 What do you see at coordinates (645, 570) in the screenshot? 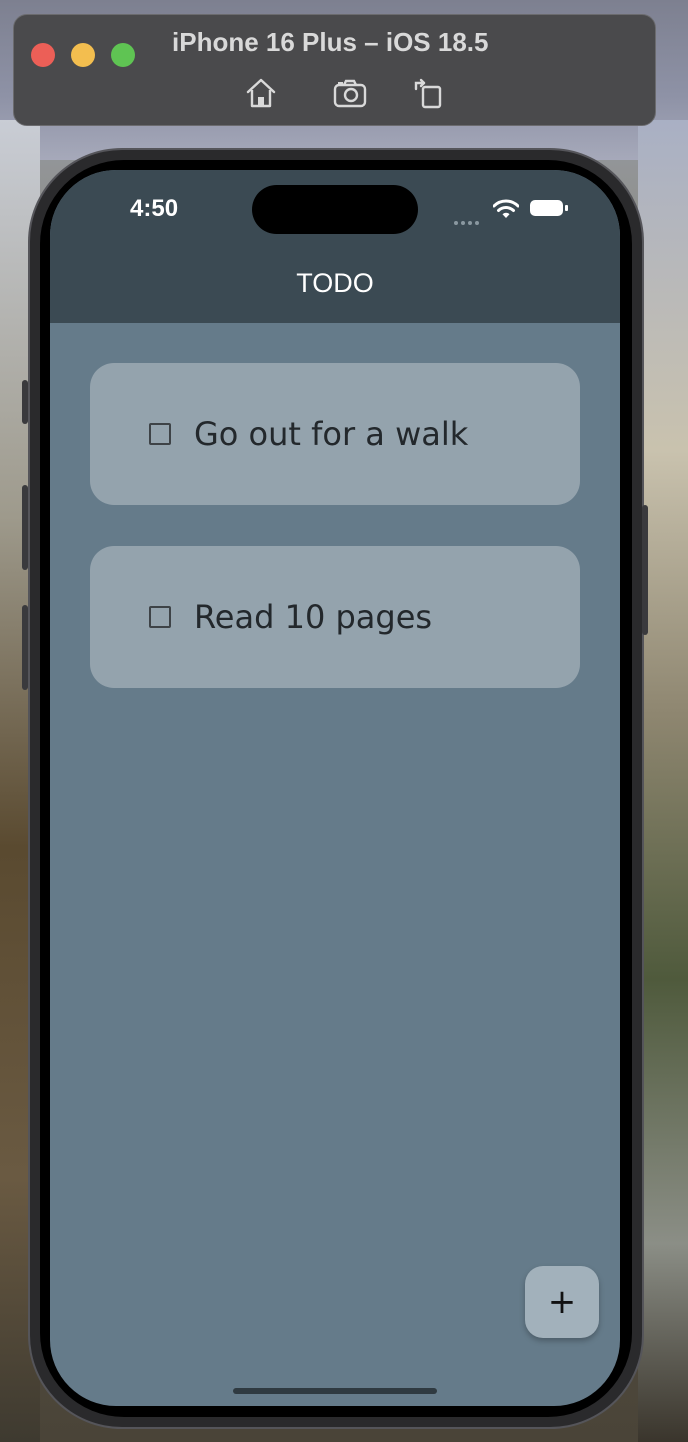
I see `power-button` at bounding box center [645, 570].